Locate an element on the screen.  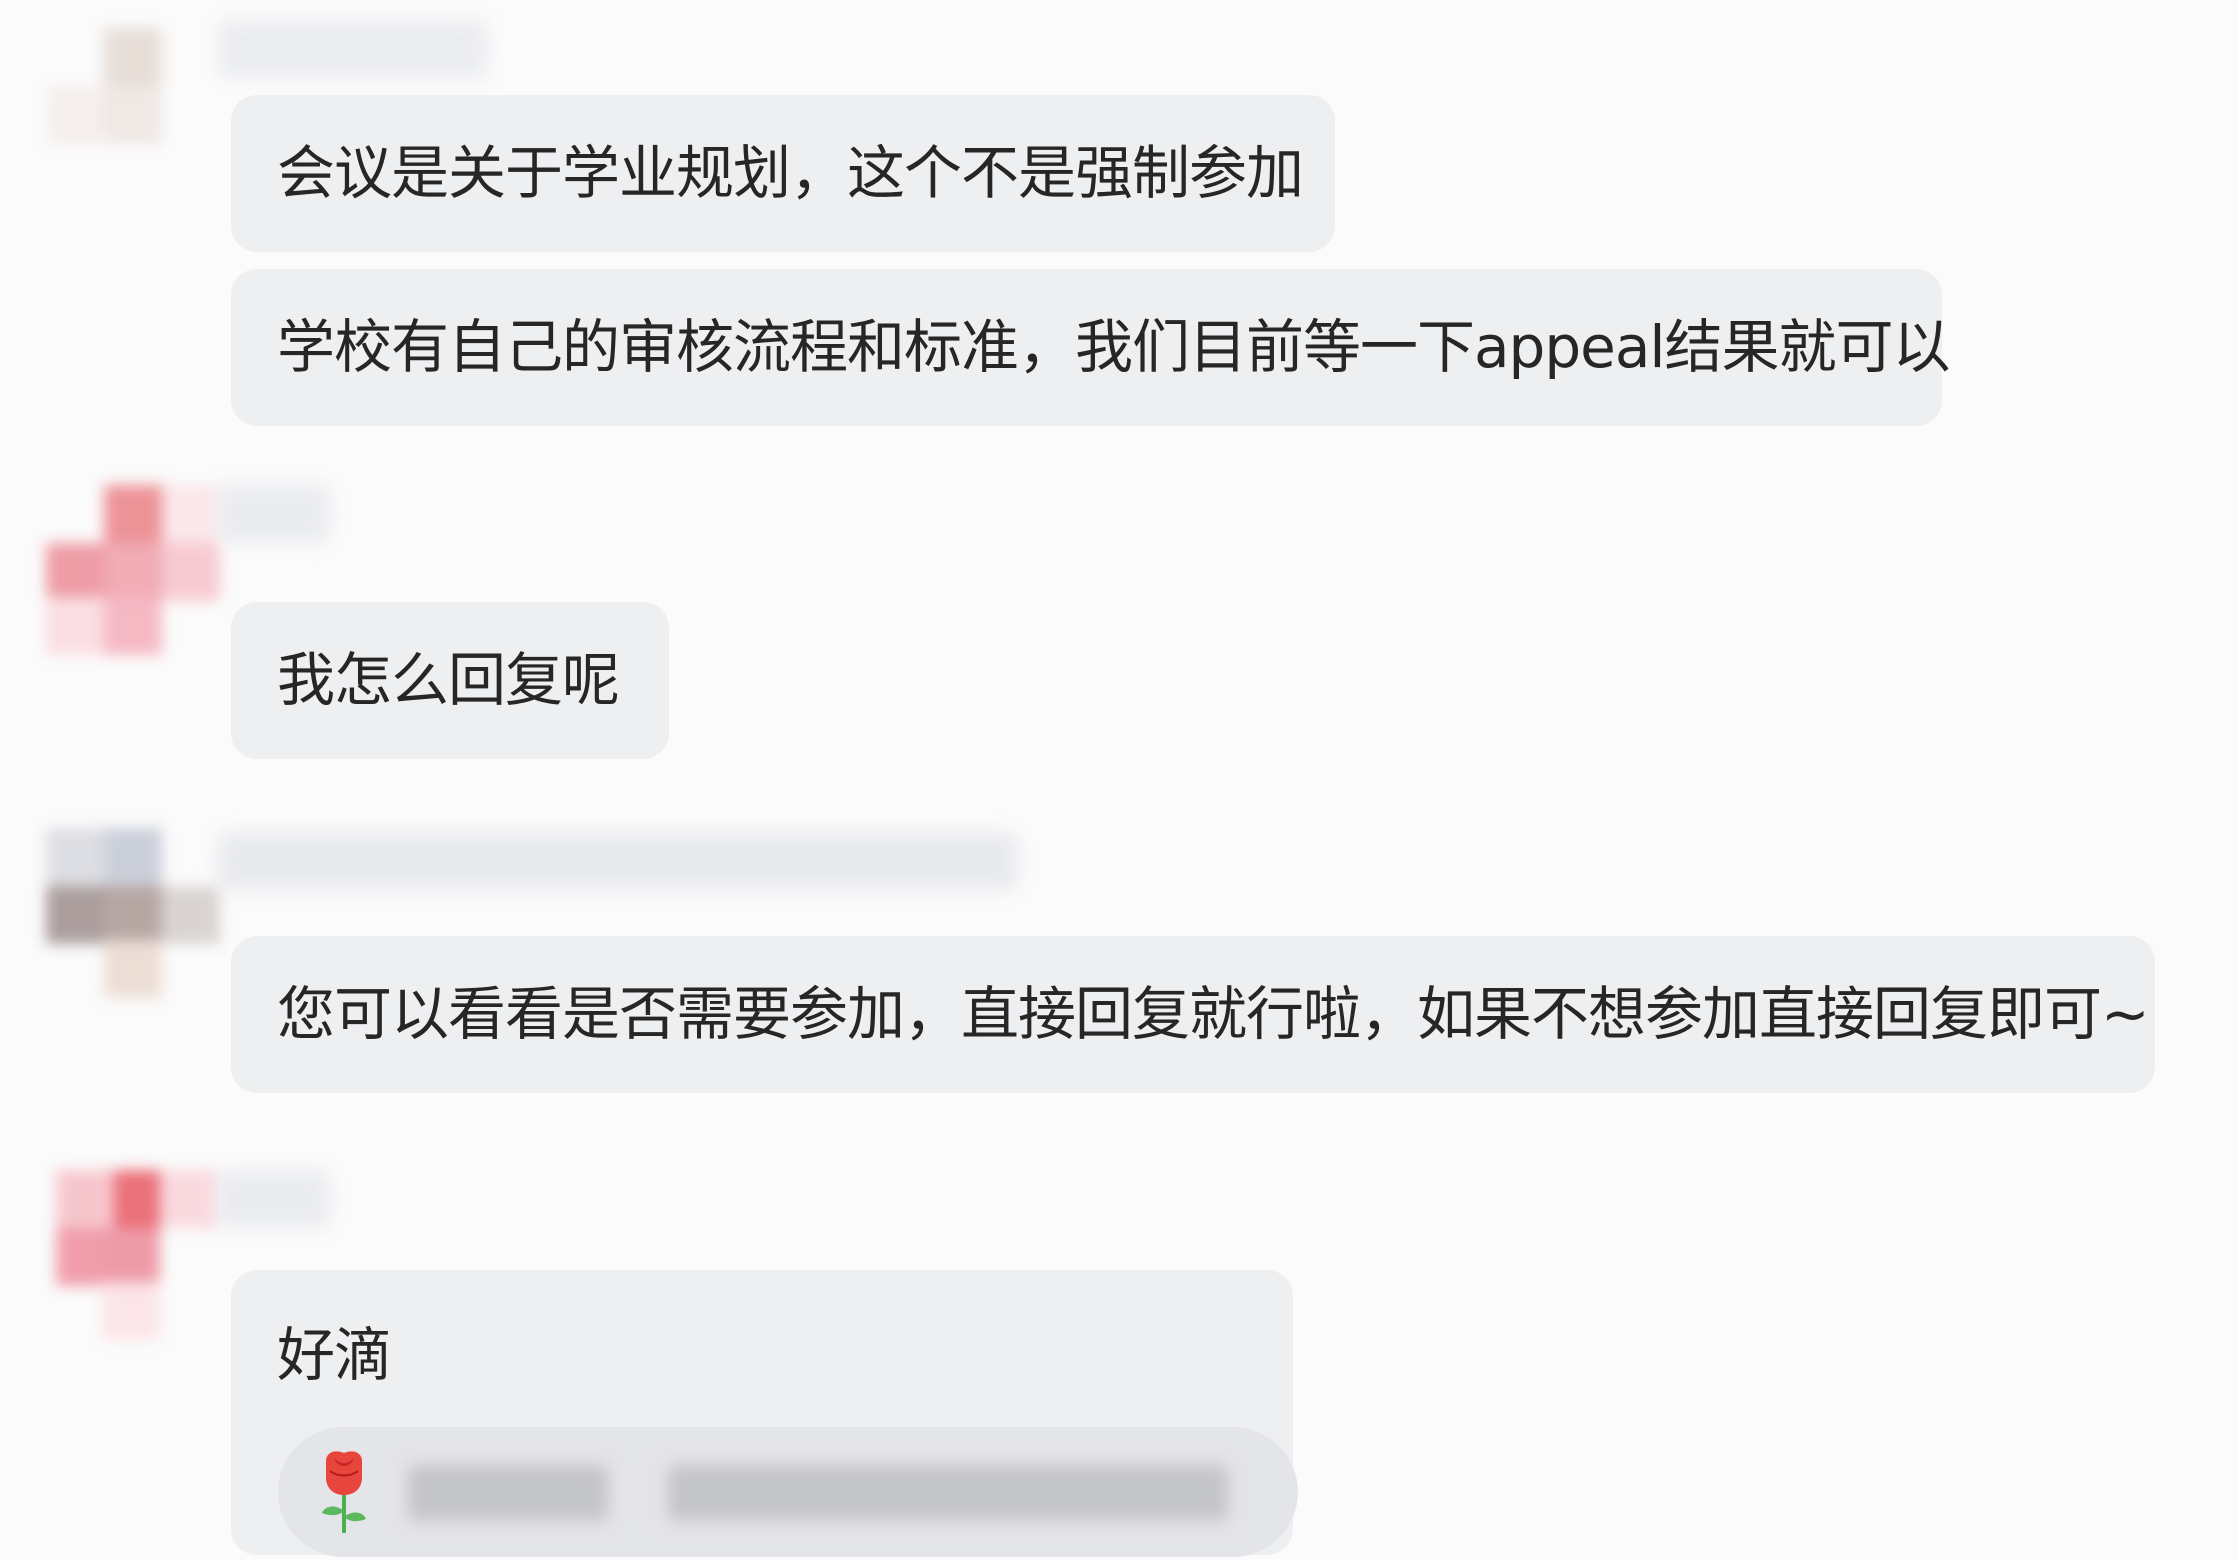
message-bubble: 您可以看看是否需要参加，直接回复就行啦，如果不想参加直接回复即可~ is located at coordinates (1193, 1014).